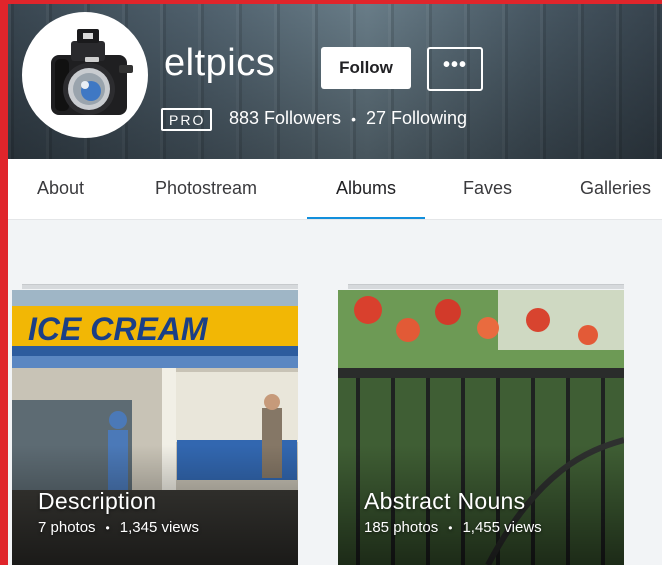  What do you see at coordinates (366, 68) in the screenshot?
I see `follow-button: Follow` at bounding box center [366, 68].